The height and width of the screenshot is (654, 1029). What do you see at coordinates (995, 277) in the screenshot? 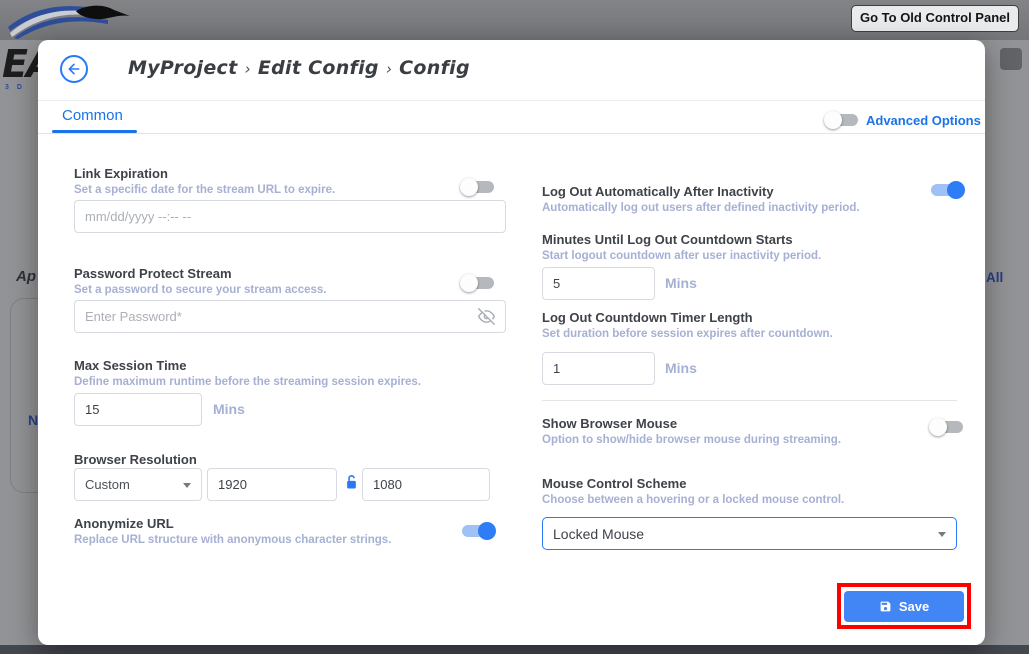
I see `backdrop-view-all-link: All` at bounding box center [995, 277].